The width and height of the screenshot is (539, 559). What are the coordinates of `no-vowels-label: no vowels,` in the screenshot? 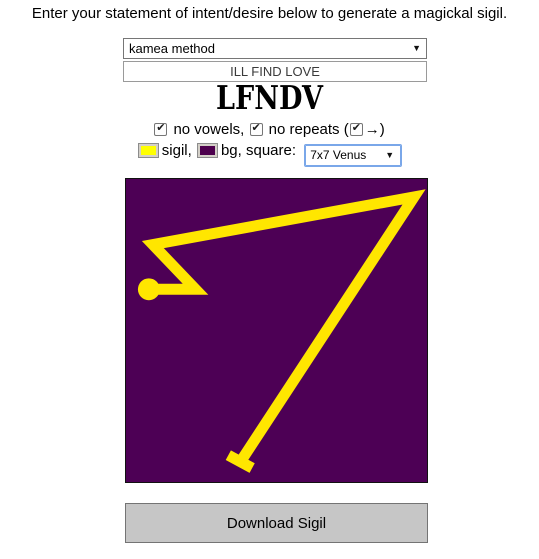 It's located at (209, 129).